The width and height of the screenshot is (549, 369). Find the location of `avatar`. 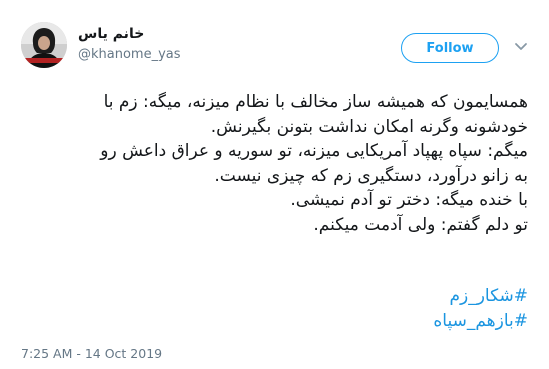

avatar is located at coordinates (44, 45).